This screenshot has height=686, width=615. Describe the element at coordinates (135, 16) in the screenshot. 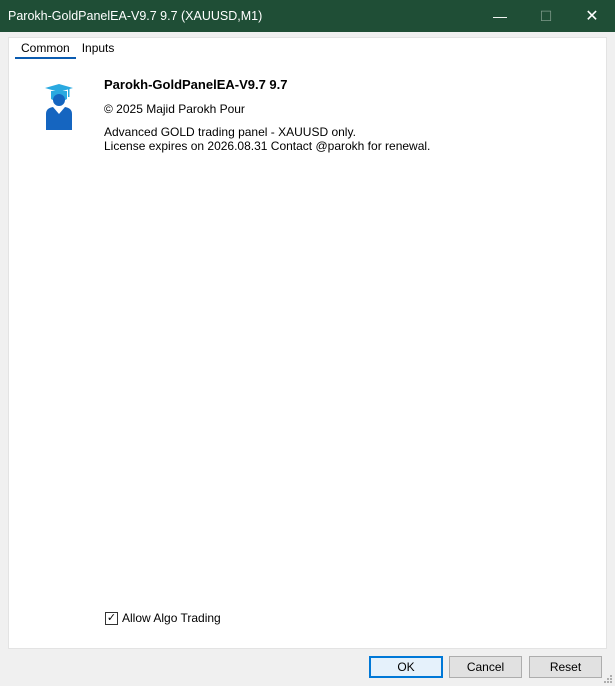

I see `window-title: Parokh-GoldPanelEA-V9.7 9.7 (XAUUSD,M1)` at that location.